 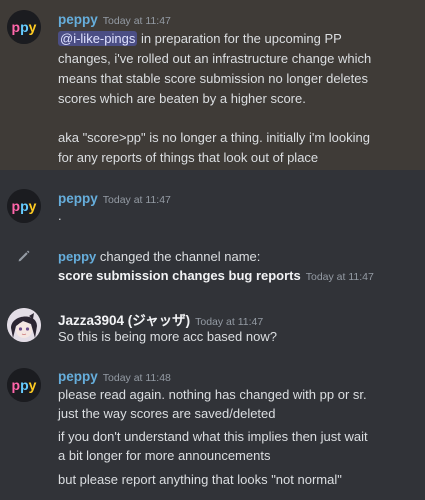 What do you see at coordinates (167, 413) in the screenshot?
I see `message-line: just the way scores are saved/deleted` at bounding box center [167, 413].